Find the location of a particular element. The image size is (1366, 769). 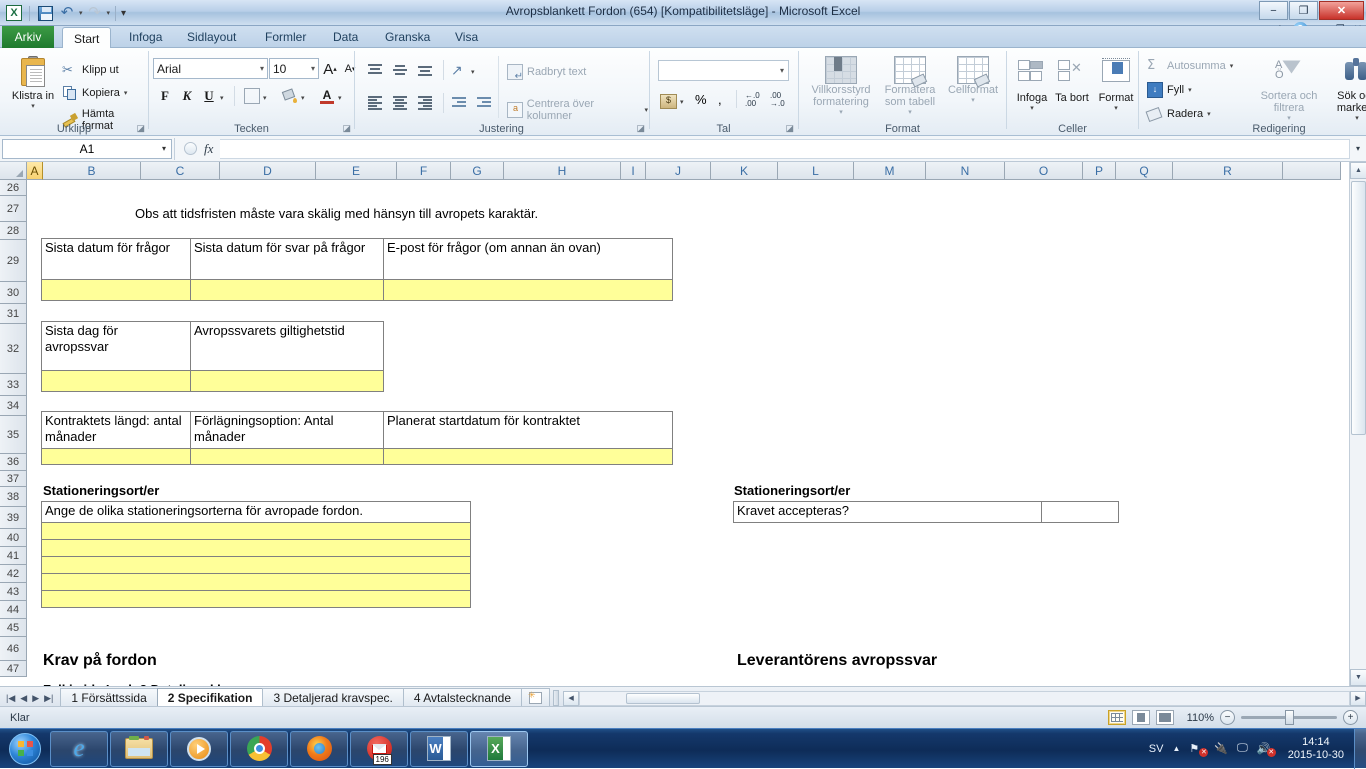

decrease-decimal-icon: .00 →.0 is located at coordinates (777, 100).